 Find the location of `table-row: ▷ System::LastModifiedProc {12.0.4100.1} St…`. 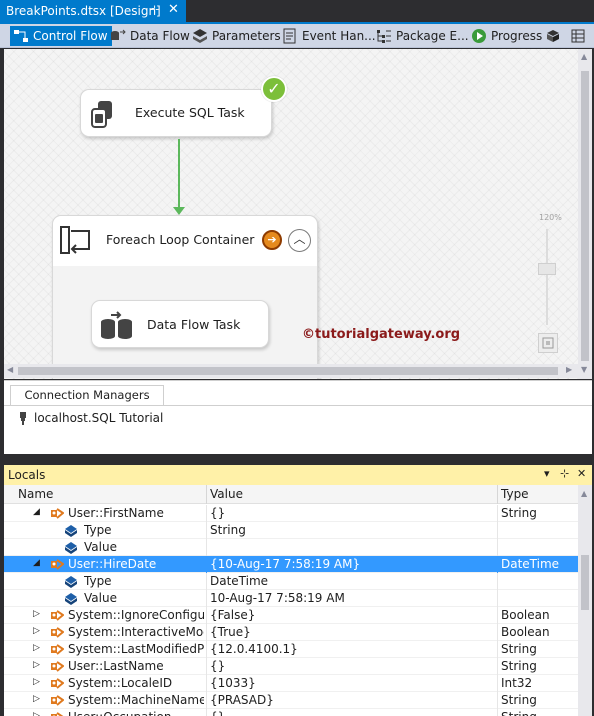

table-row: ▷ System::LastModifiedProc {12.0.4100.1} St… is located at coordinates (291, 649).